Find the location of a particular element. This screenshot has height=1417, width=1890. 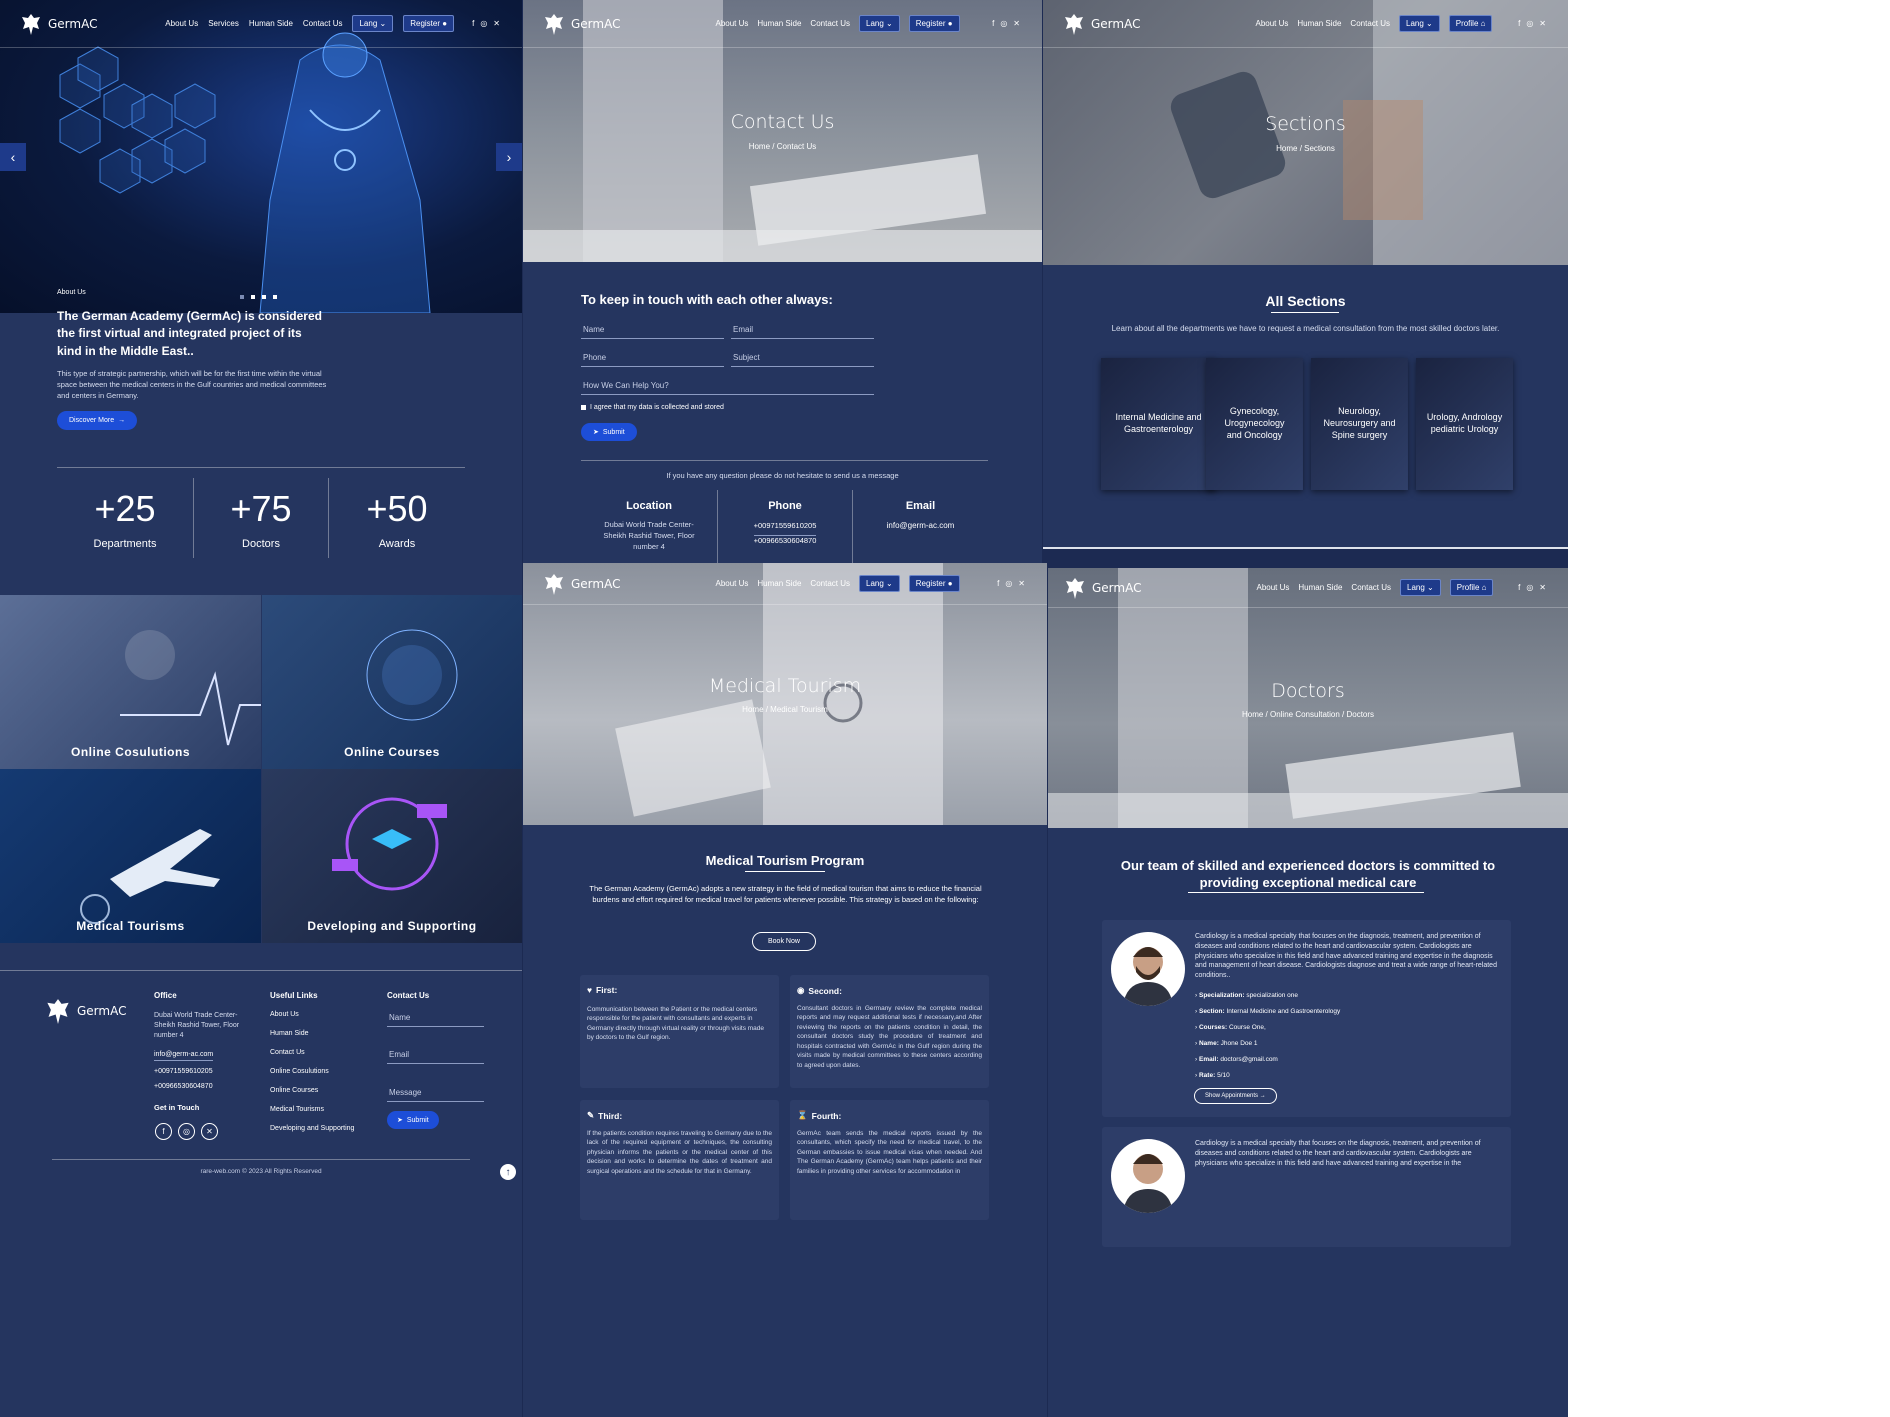

tile-online-consultations: Online Cosulutions is located at coordinates (130, 682).